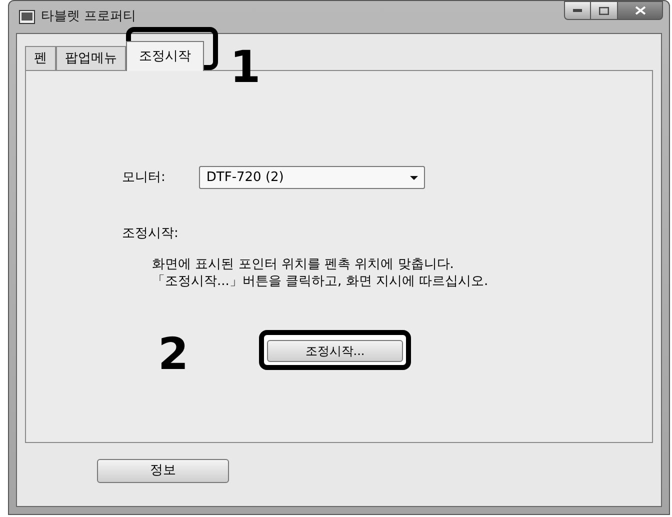 The image size is (672, 517). I want to click on about-button: 정보, so click(163, 470).